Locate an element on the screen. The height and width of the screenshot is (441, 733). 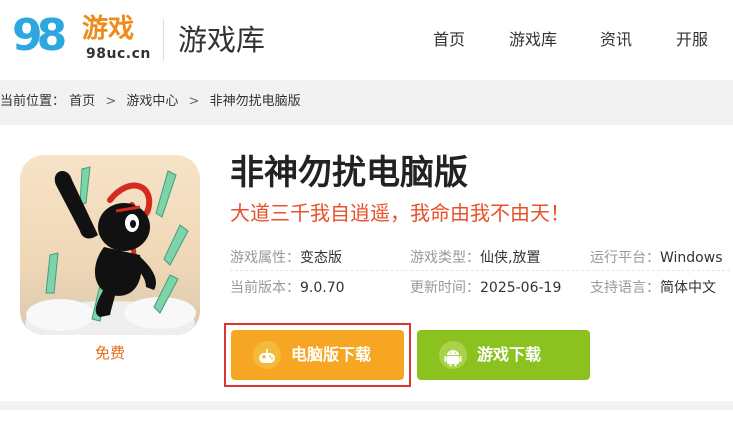
meta-value: Windows is located at coordinates (691, 258).